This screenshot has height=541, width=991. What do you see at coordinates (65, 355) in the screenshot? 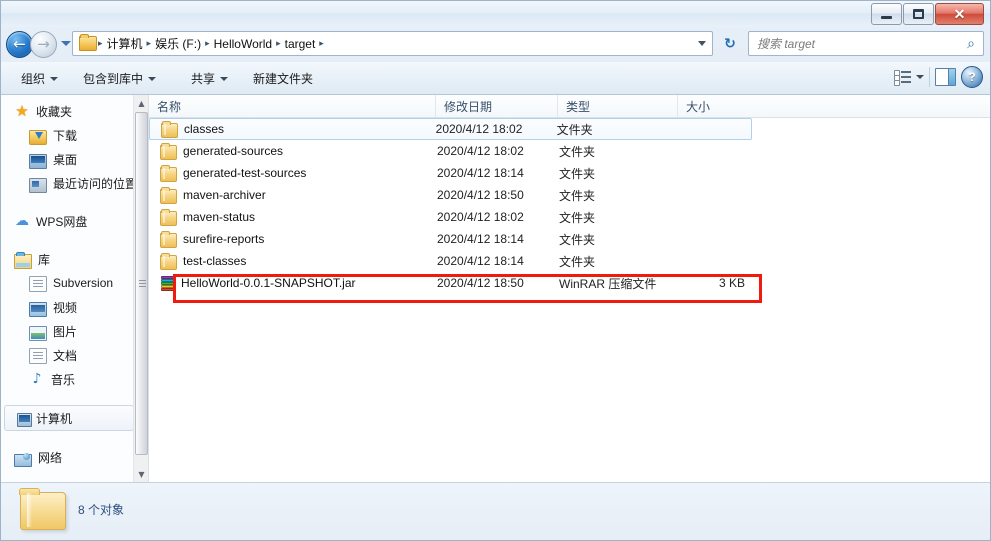
I see `sidebar-item-label: 文档` at bounding box center [65, 355].